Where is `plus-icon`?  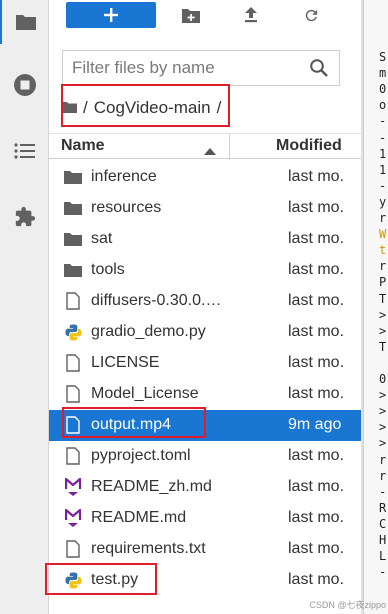
plus-icon is located at coordinates (111, 15).